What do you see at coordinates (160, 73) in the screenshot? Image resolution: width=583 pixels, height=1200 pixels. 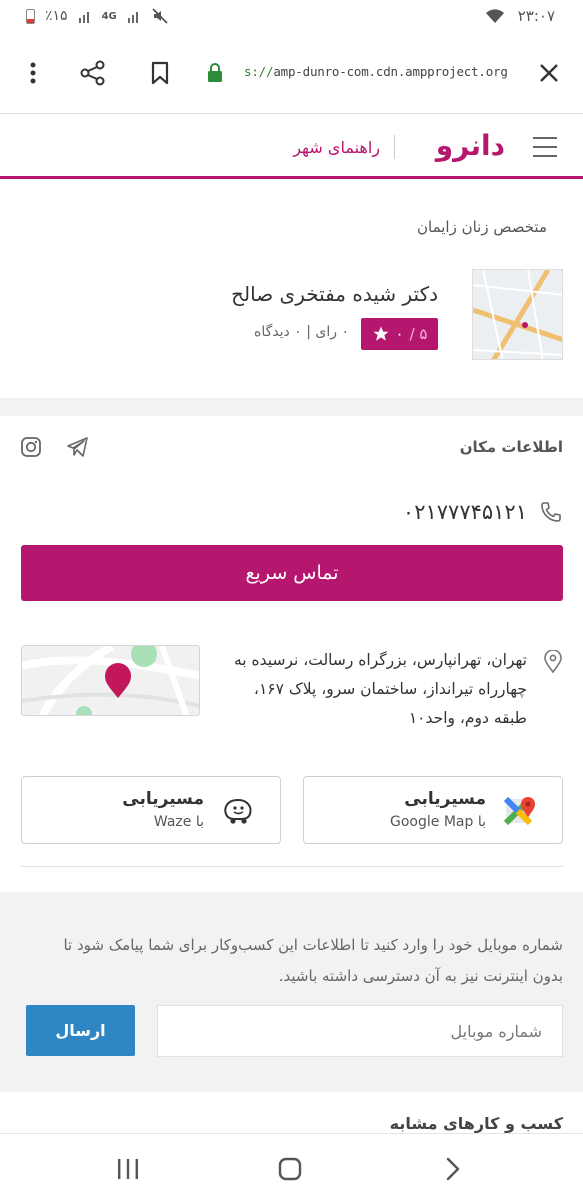 I see `bookmark-icon` at bounding box center [160, 73].